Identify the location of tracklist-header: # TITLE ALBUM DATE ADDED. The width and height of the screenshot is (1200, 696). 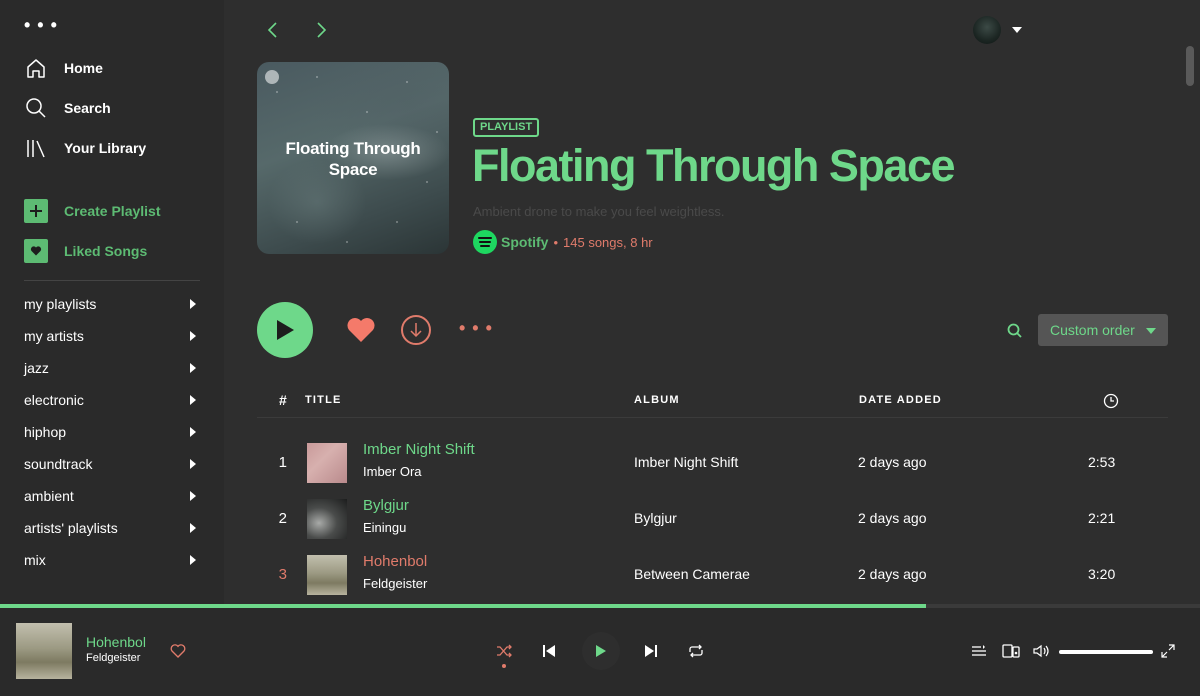
(712, 405).